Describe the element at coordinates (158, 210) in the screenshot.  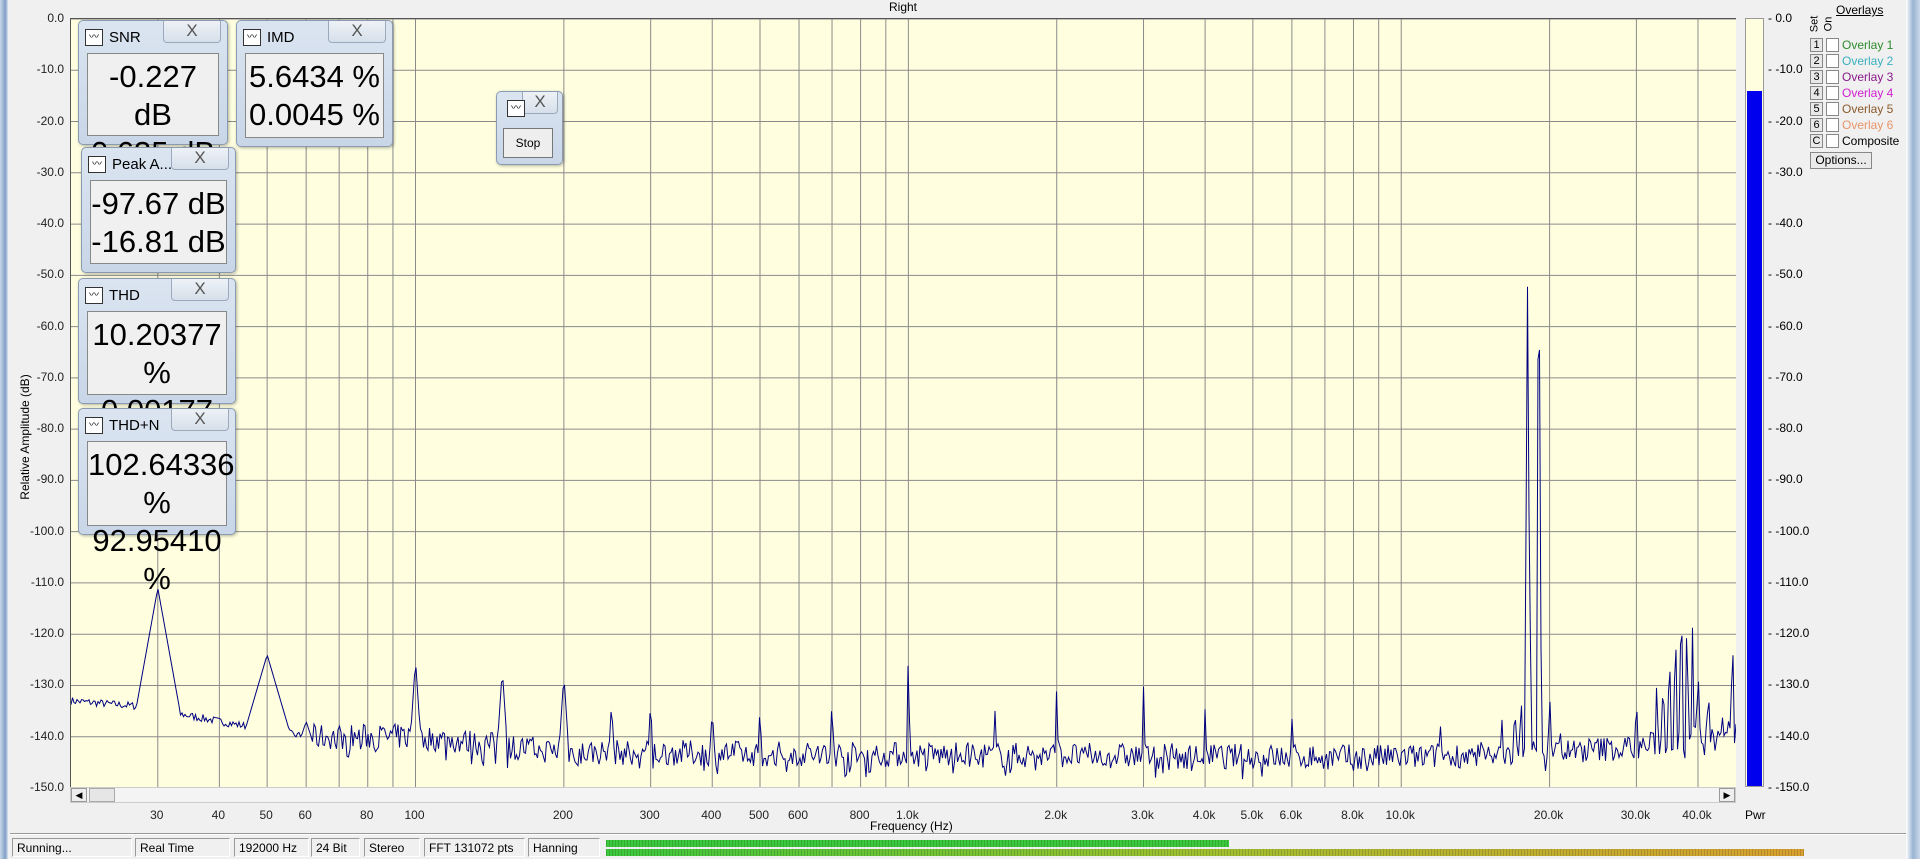
I see `peak-amplitude-widget: 〰 Peak A... X -97.67 dB -16.81 dB` at that location.